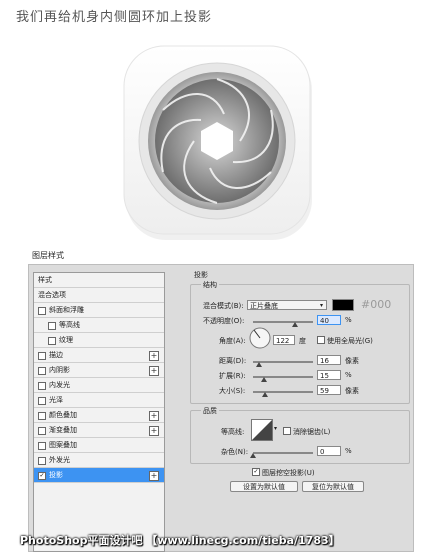 This screenshot has width=431, height=560. Describe the element at coordinates (259, 364) in the screenshot. I see `distance-slider-thumb` at that location.